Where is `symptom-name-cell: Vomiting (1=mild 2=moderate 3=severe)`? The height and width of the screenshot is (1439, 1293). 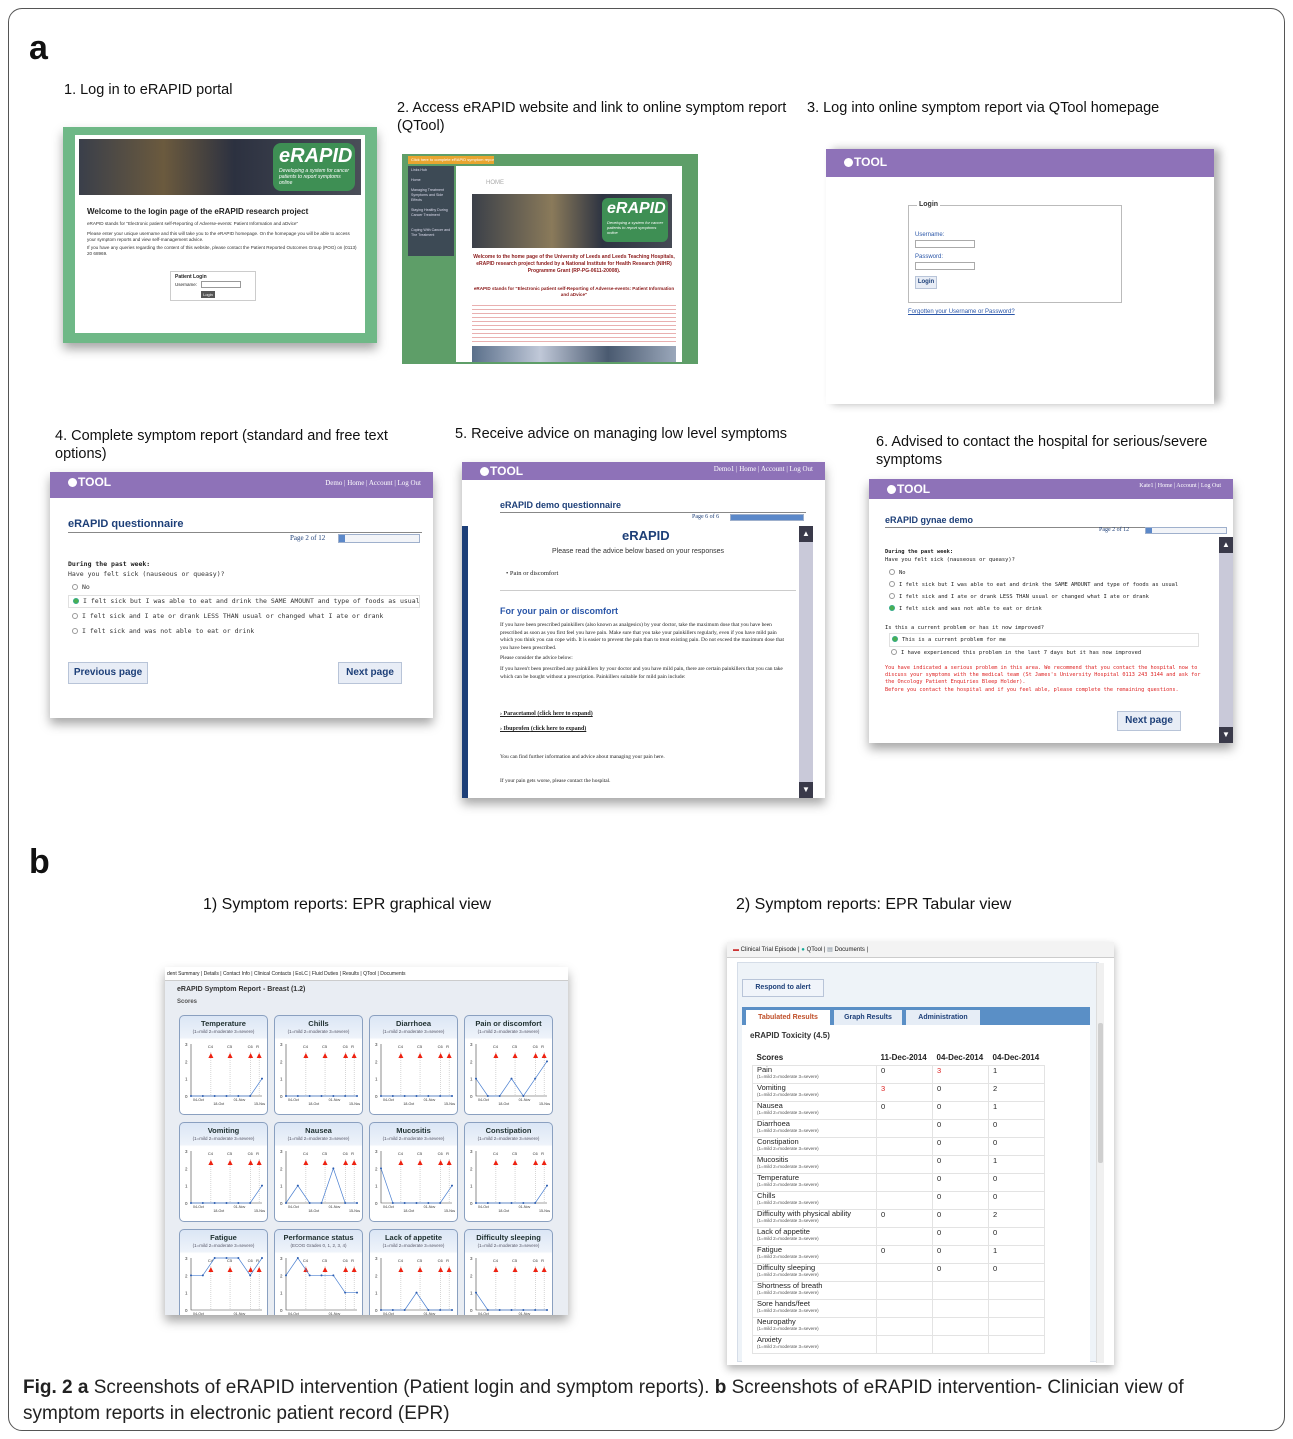 symptom-name-cell: Vomiting (1=mild 2=moderate 3=severe) is located at coordinates (814, 1092).